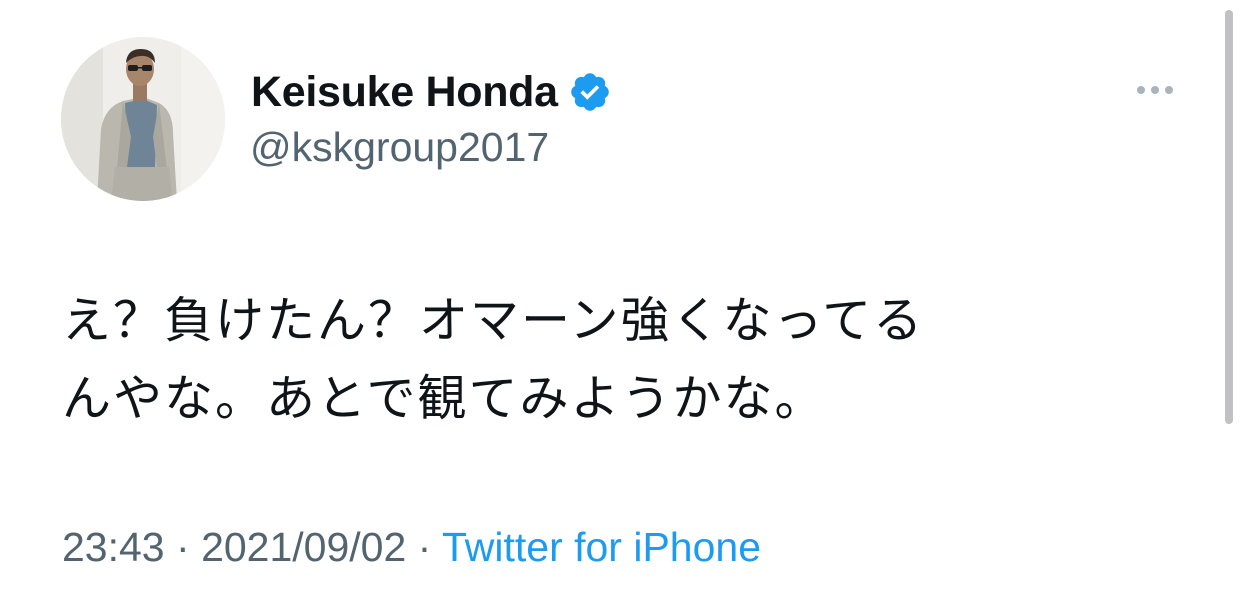 This screenshot has width=1242, height=612. Describe the element at coordinates (113, 547) in the screenshot. I see `tweet-time: 23:43` at that location.